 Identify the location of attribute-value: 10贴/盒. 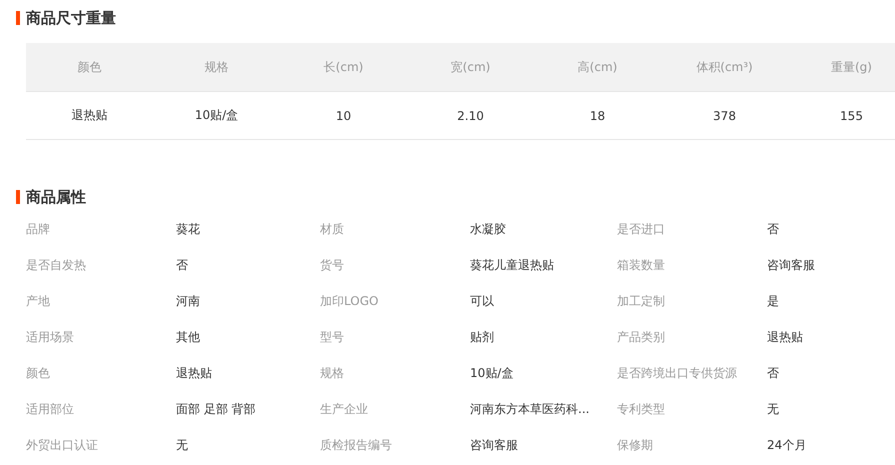
(492, 373).